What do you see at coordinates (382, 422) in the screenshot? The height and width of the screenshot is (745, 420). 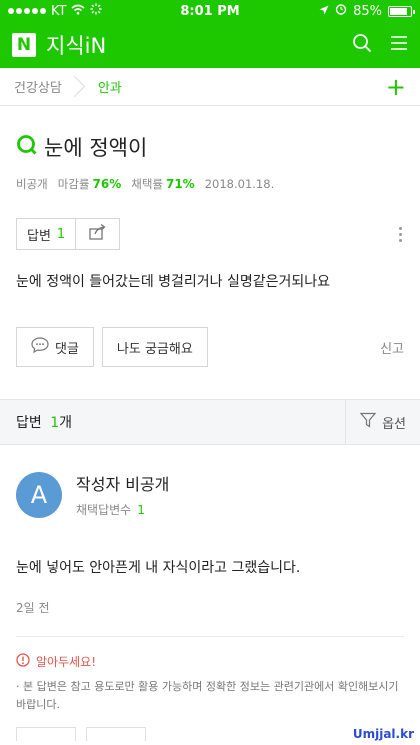 I see `options-button: 옵션` at bounding box center [382, 422].